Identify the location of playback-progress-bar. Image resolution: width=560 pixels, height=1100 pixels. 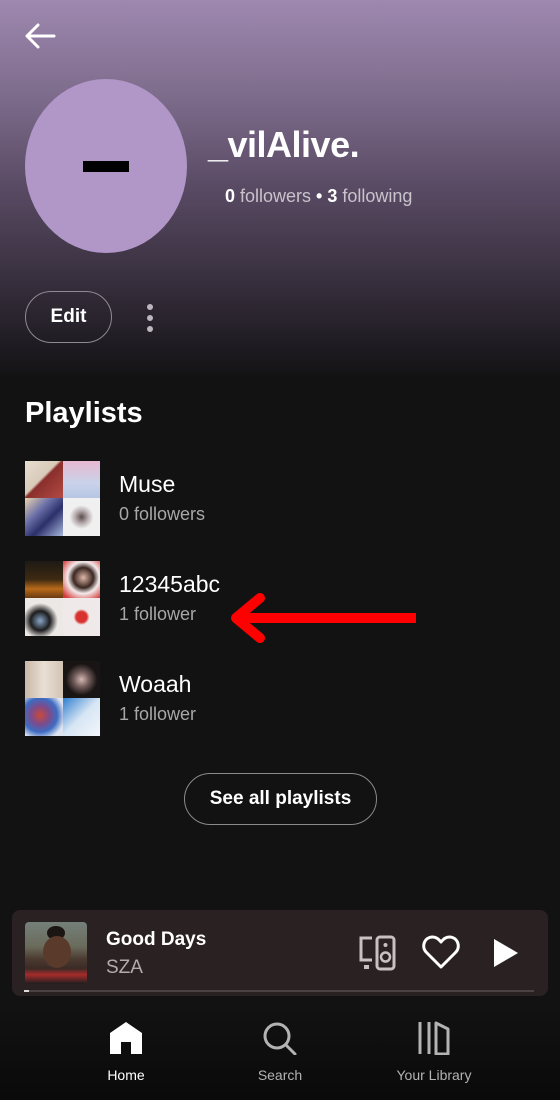
(279, 991).